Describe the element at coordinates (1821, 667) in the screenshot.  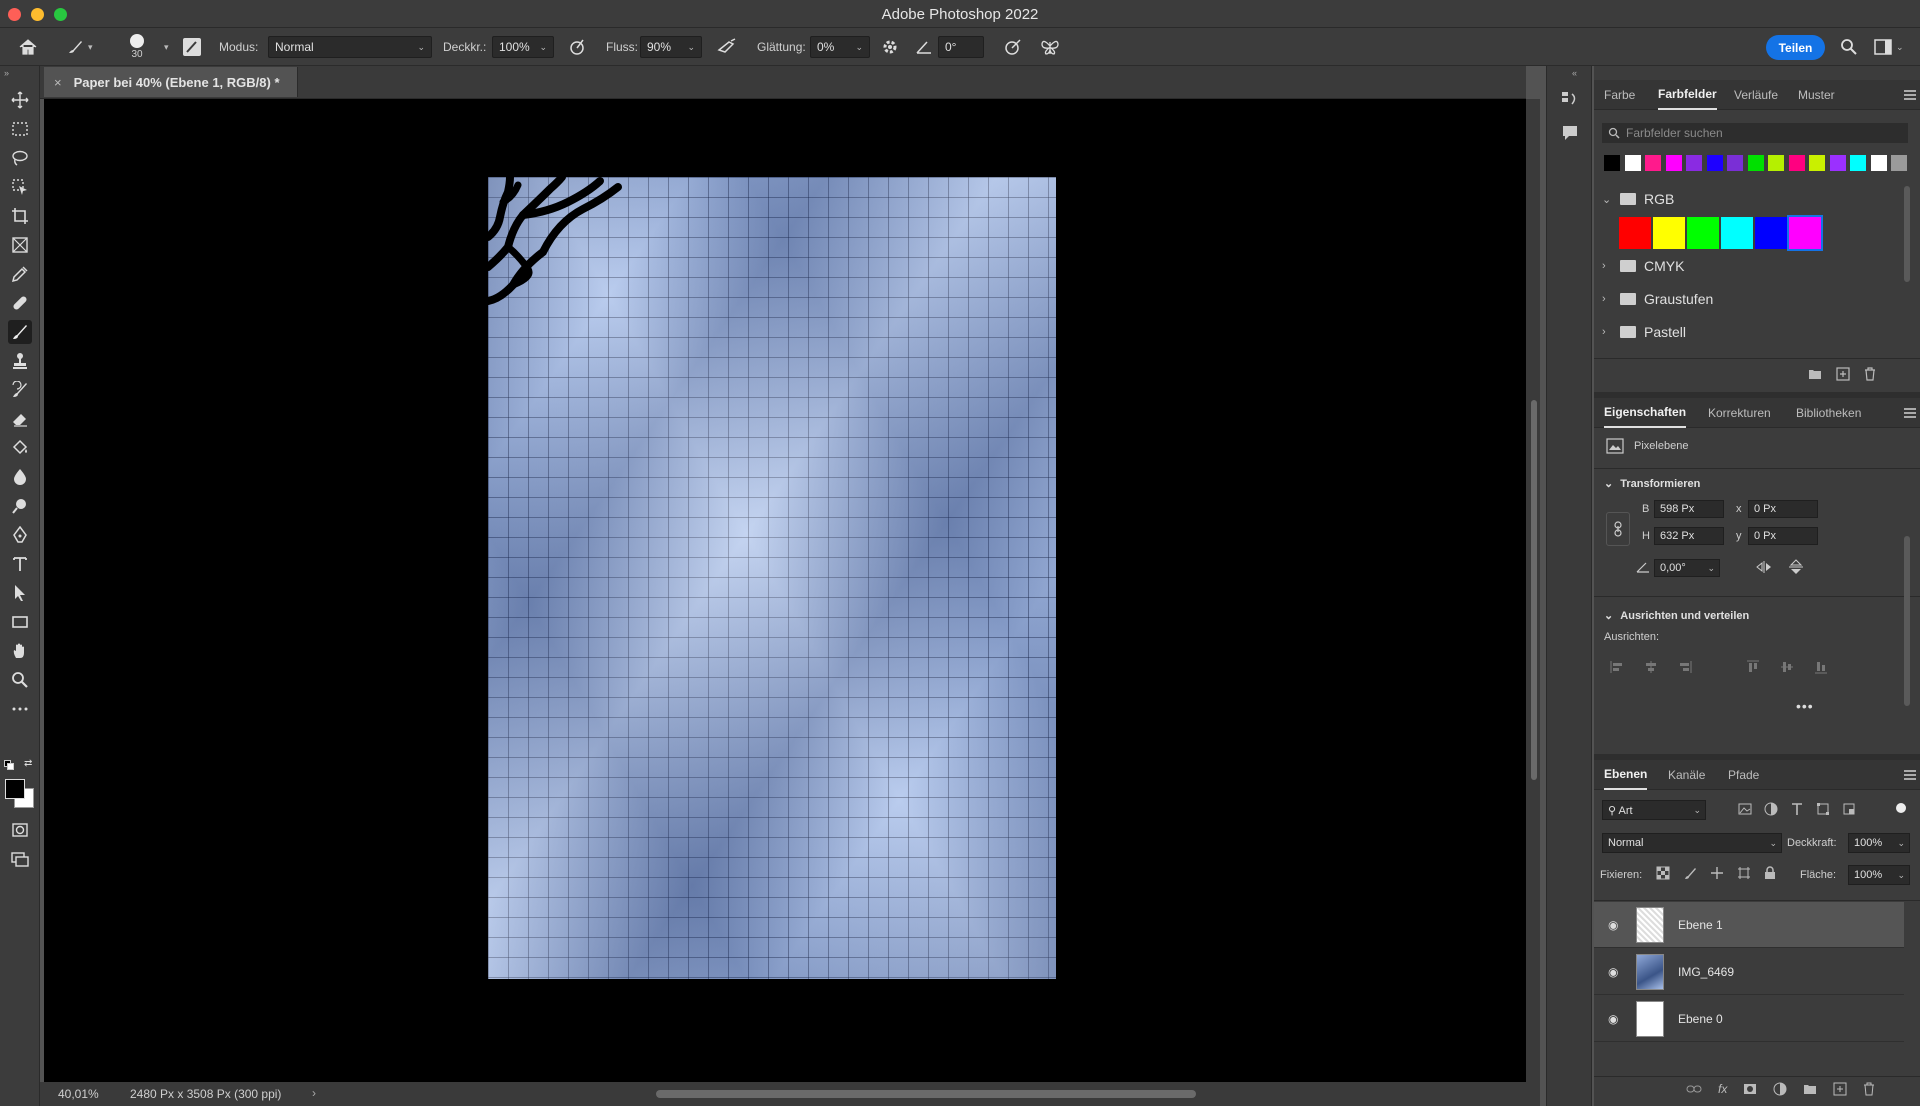
I see `align-bottom-icon` at that location.